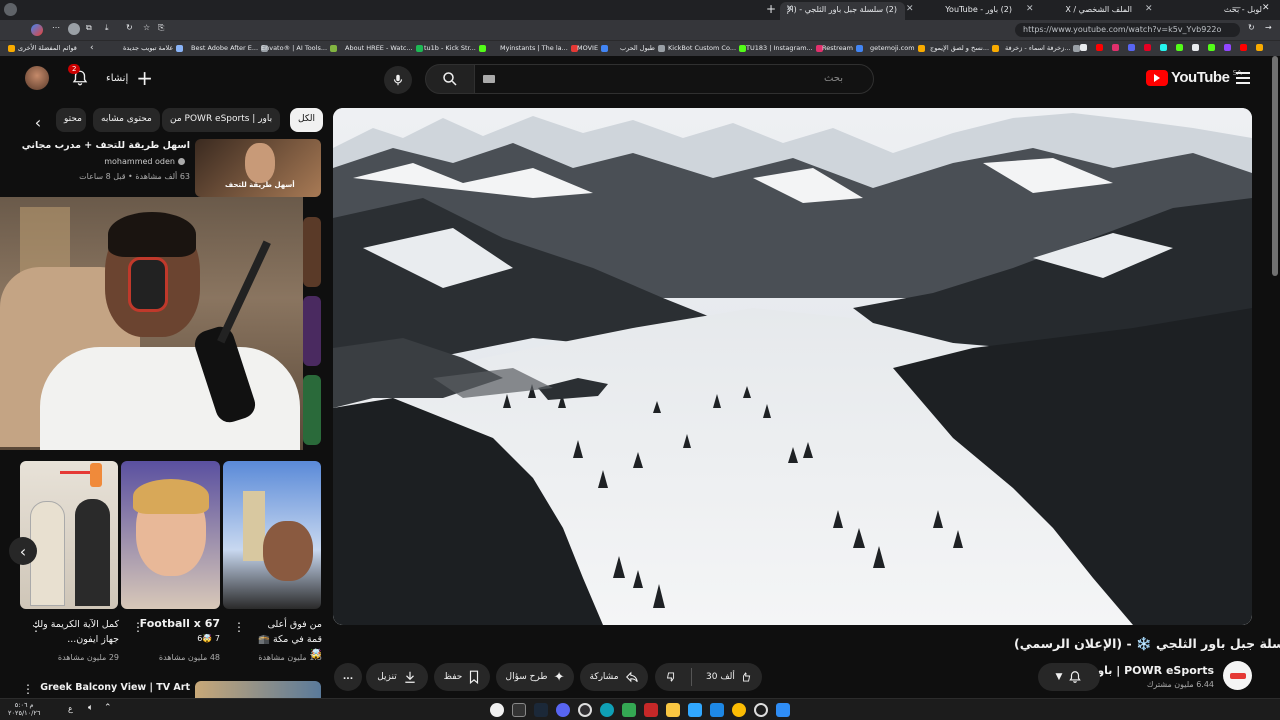 The width and height of the screenshot is (1280, 720). I want to click on folder-icon, so click(673, 710).